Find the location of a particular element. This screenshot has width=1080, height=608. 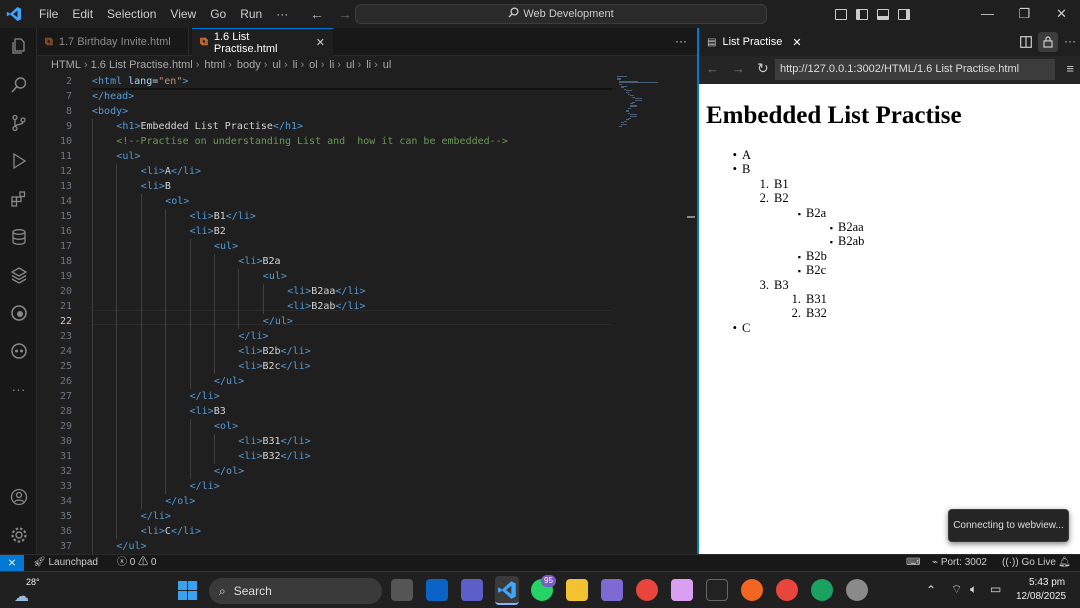

code-line: 21 <li>B2ab</li> is located at coordinates (367, 306).